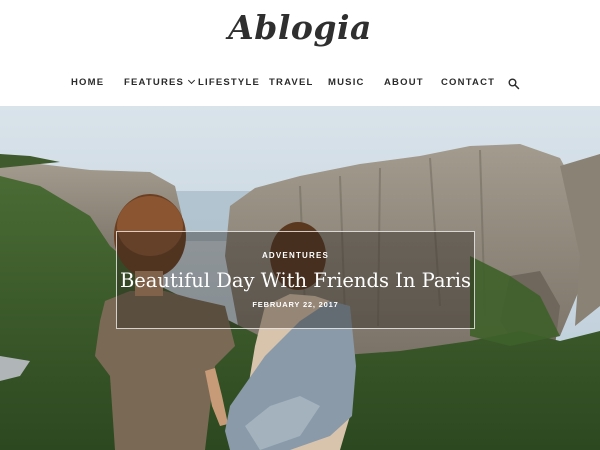  What do you see at coordinates (514, 83) in the screenshot?
I see `search-icon` at bounding box center [514, 83].